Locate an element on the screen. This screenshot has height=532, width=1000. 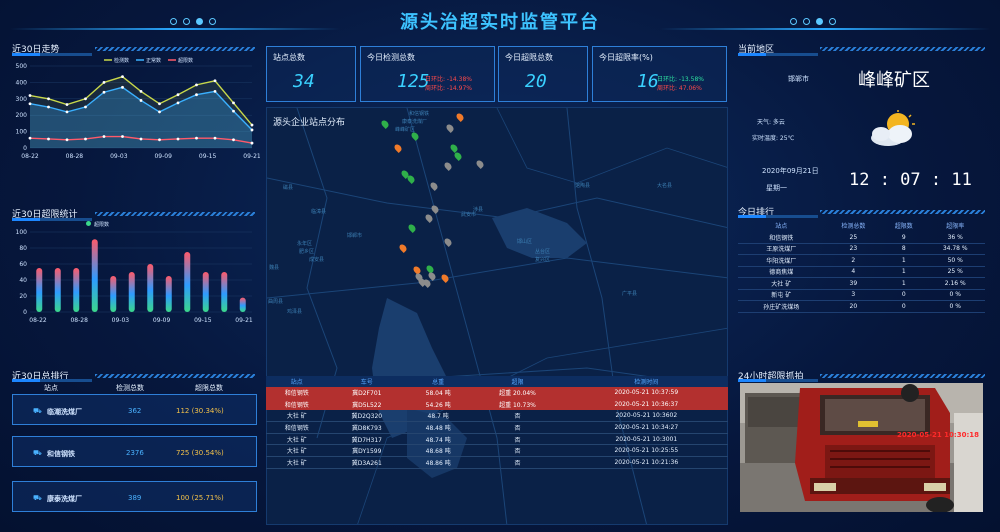
map-label: 鸡泽县 is located at coordinates (295, 312).